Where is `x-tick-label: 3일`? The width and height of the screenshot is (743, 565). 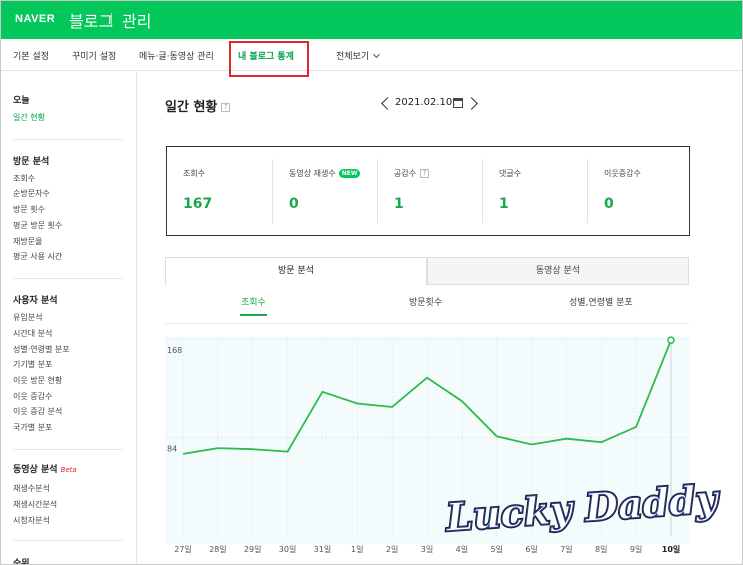
x-tick-label: 3일 is located at coordinates (427, 549).